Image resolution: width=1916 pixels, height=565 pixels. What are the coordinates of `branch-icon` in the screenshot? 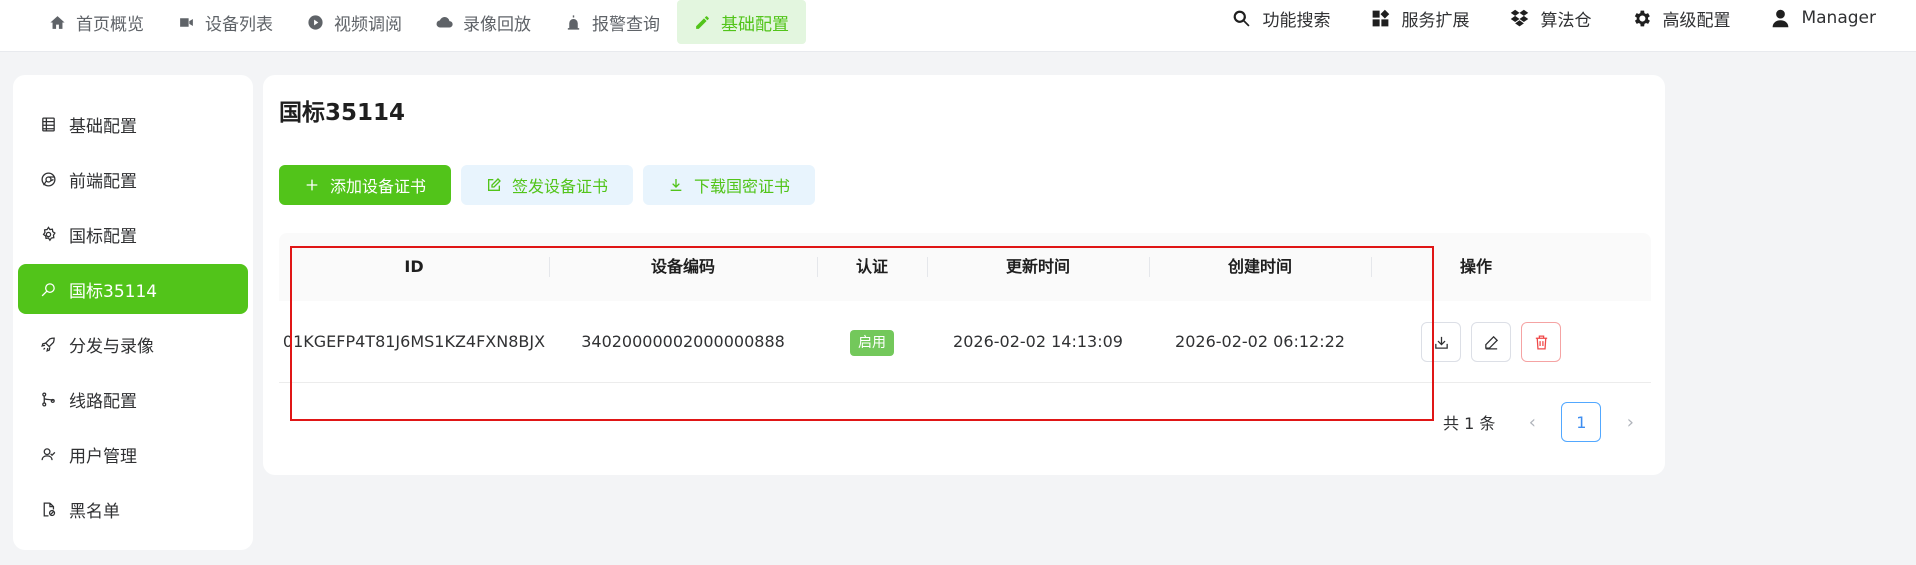 It's located at (48, 399).